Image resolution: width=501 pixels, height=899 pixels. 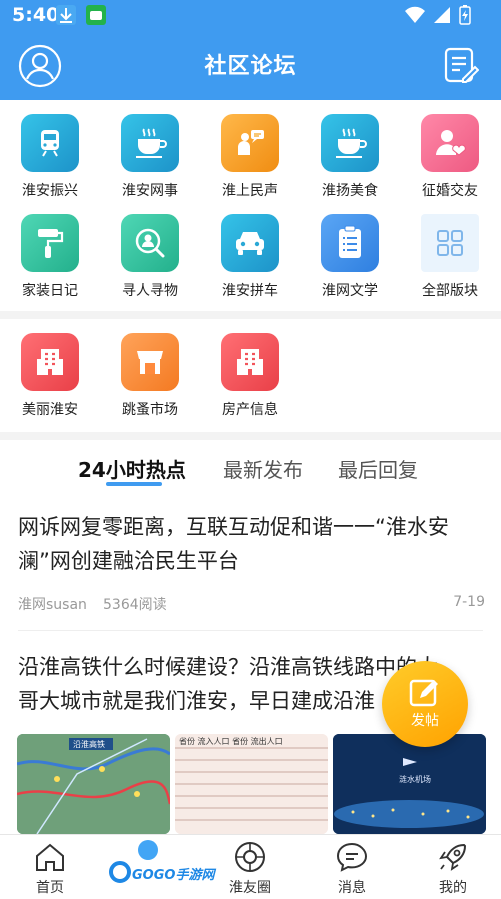 I want to click on tab-last-reply: 最后回复, so click(x=378, y=468).